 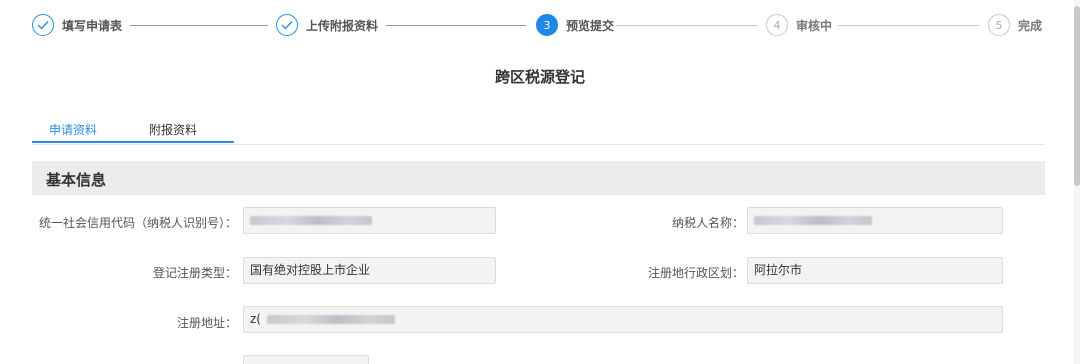 I want to click on step-1: 填写申请表, so click(x=77, y=25).